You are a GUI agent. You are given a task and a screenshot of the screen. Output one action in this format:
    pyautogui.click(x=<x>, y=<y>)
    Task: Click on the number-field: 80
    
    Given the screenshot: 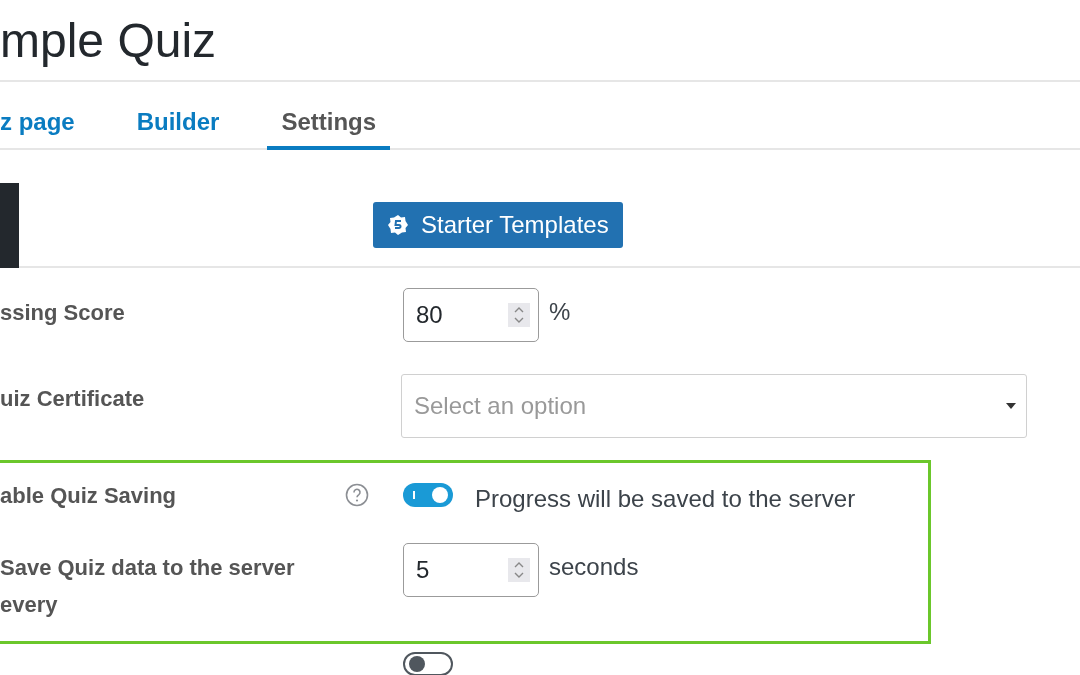 What is the action you would take?
    pyautogui.click(x=471, y=315)
    